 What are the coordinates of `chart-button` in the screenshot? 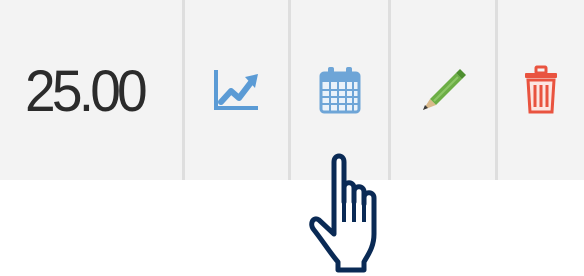 It's located at (237, 90).